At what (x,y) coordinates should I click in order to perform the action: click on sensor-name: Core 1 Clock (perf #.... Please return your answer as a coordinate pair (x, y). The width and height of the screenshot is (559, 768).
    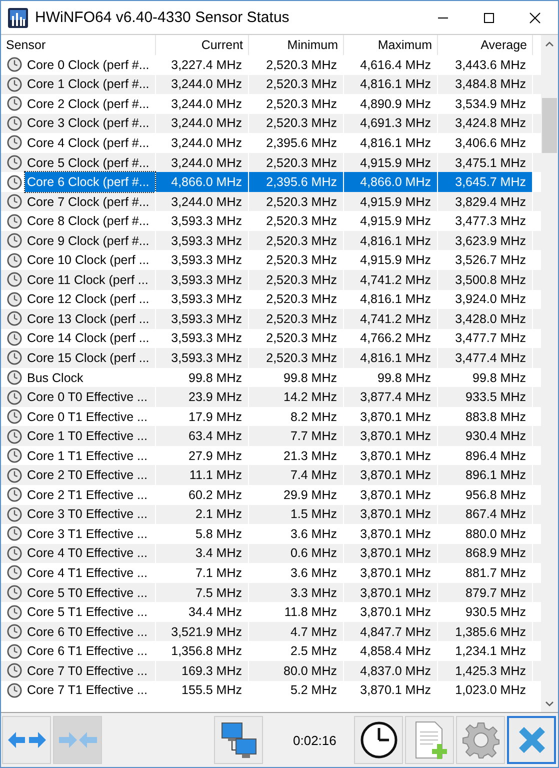
    Looking at the image, I should click on (90, 84).